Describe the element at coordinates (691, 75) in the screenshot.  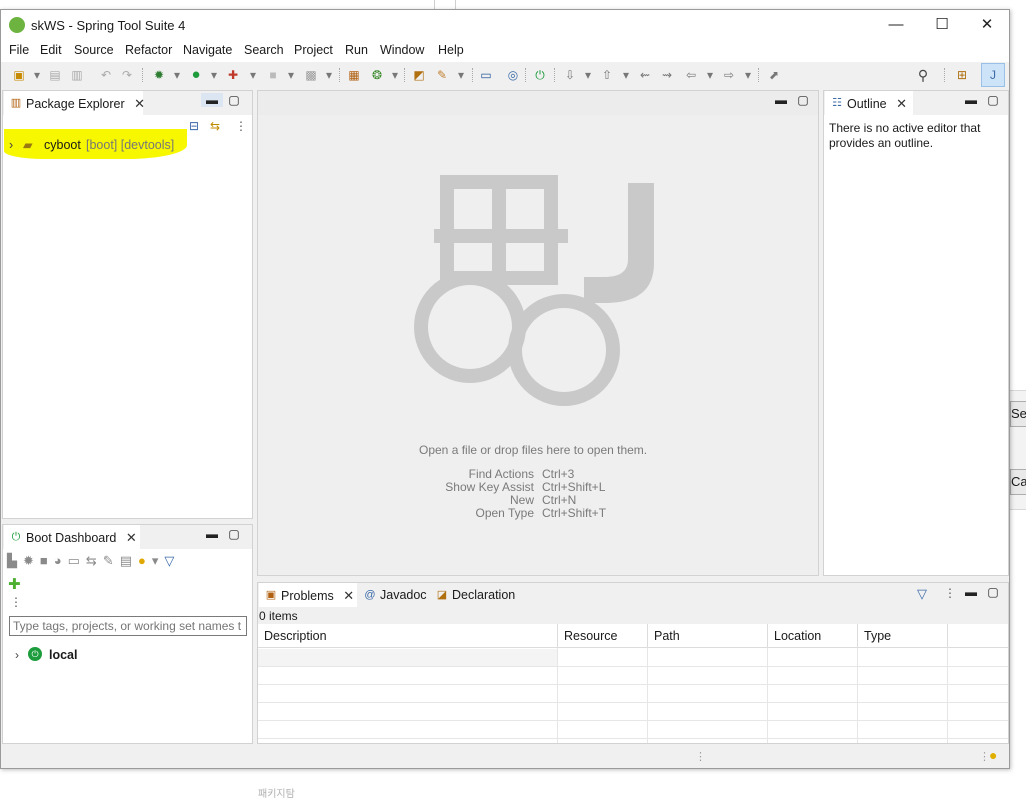
I see `back-icon: ⇦` at that location.